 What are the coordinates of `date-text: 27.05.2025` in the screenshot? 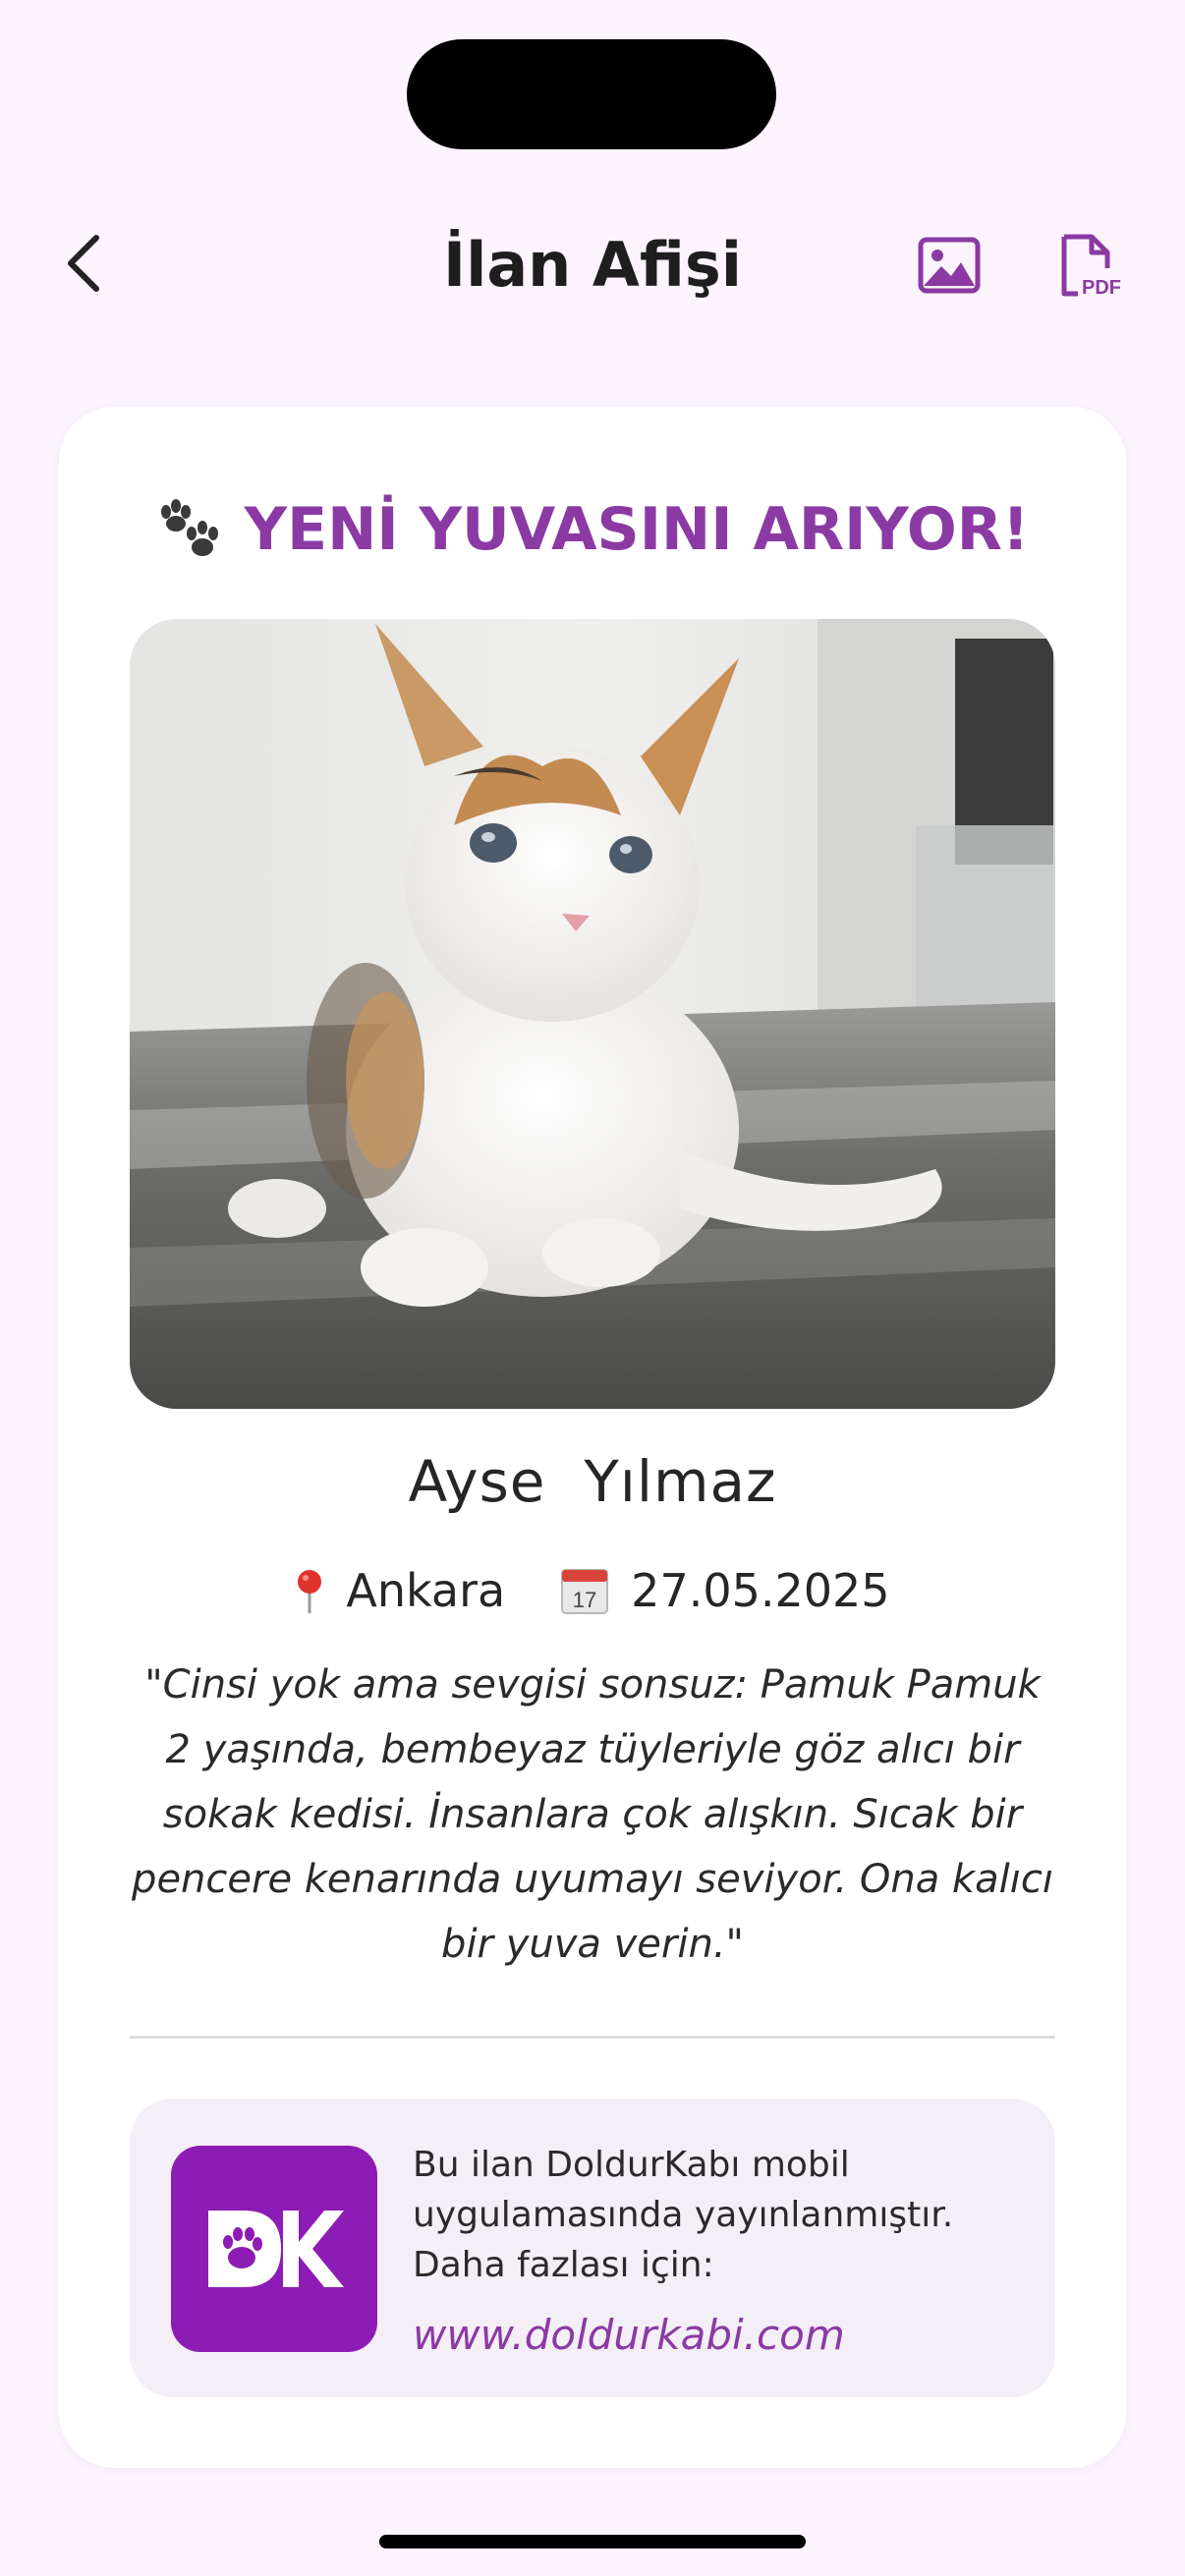 It's located at (761, 1590).